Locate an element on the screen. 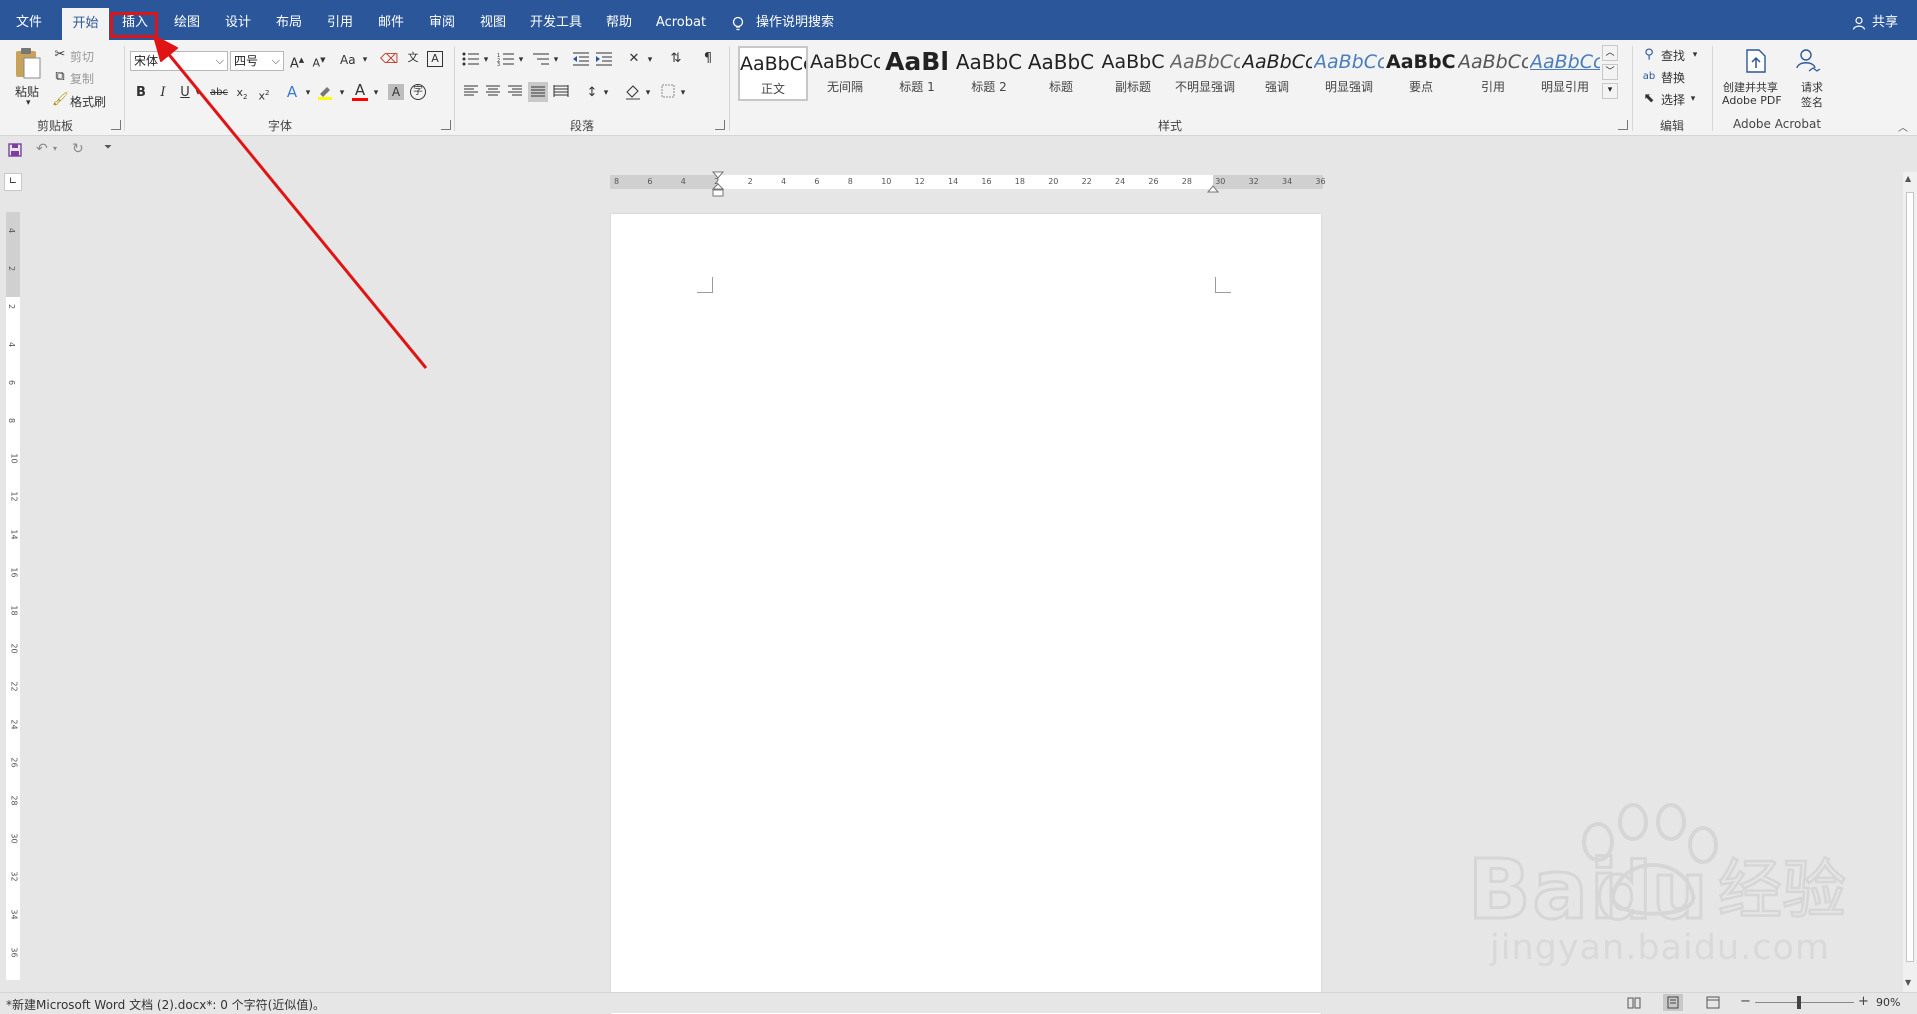 The image size is (1917, 1014). bold-icon: B is located at coordinates (141, 93).